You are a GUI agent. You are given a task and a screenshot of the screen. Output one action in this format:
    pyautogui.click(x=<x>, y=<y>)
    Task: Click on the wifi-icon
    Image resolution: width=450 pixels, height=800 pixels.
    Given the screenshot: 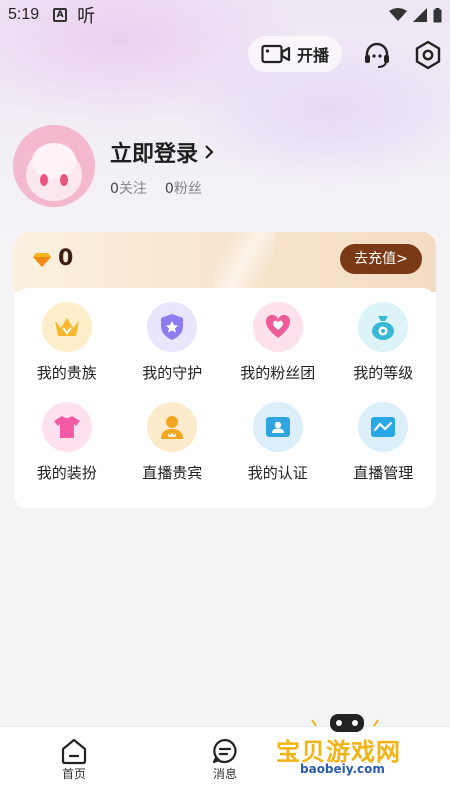 What is the action you would take?
    pyautogui.click(x=398, y=14)
    